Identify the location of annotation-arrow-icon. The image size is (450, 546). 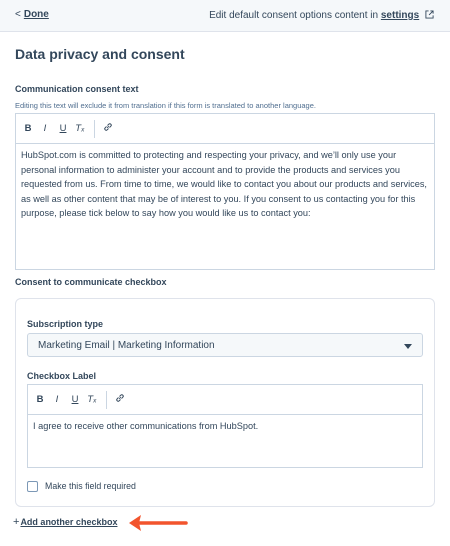
(158, 523).